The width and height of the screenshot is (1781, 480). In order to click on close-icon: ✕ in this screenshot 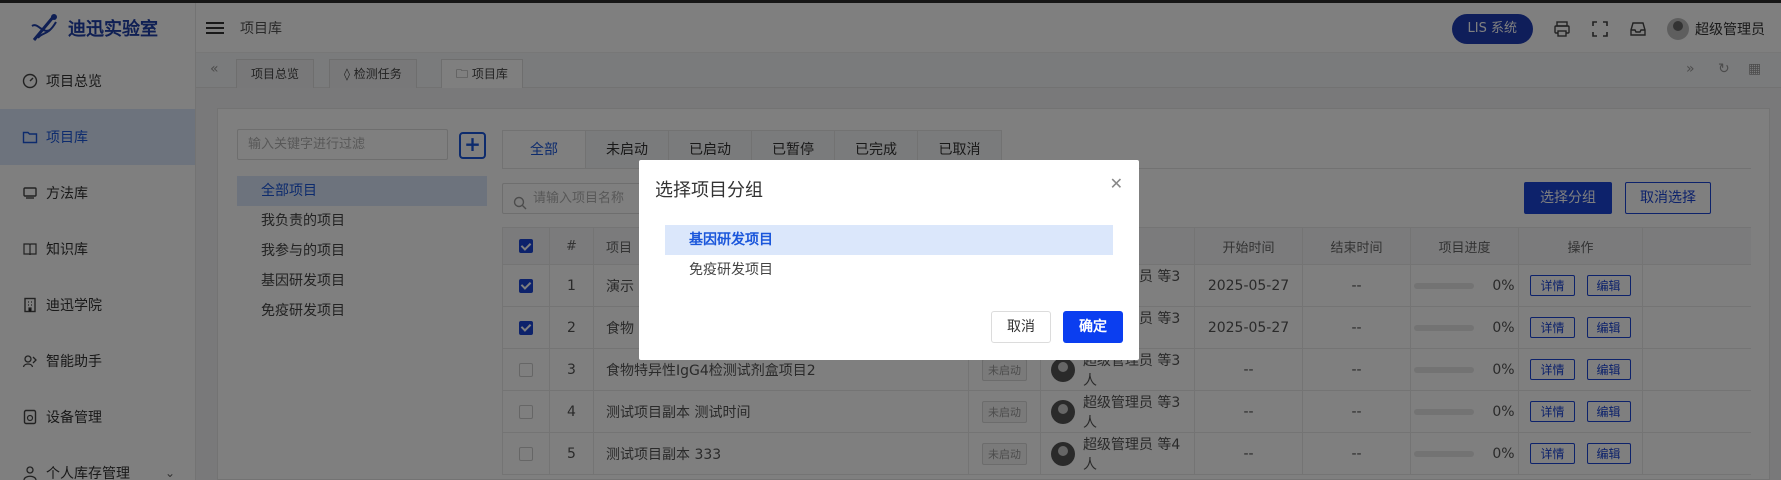, I will do `click(1116, 183)`.